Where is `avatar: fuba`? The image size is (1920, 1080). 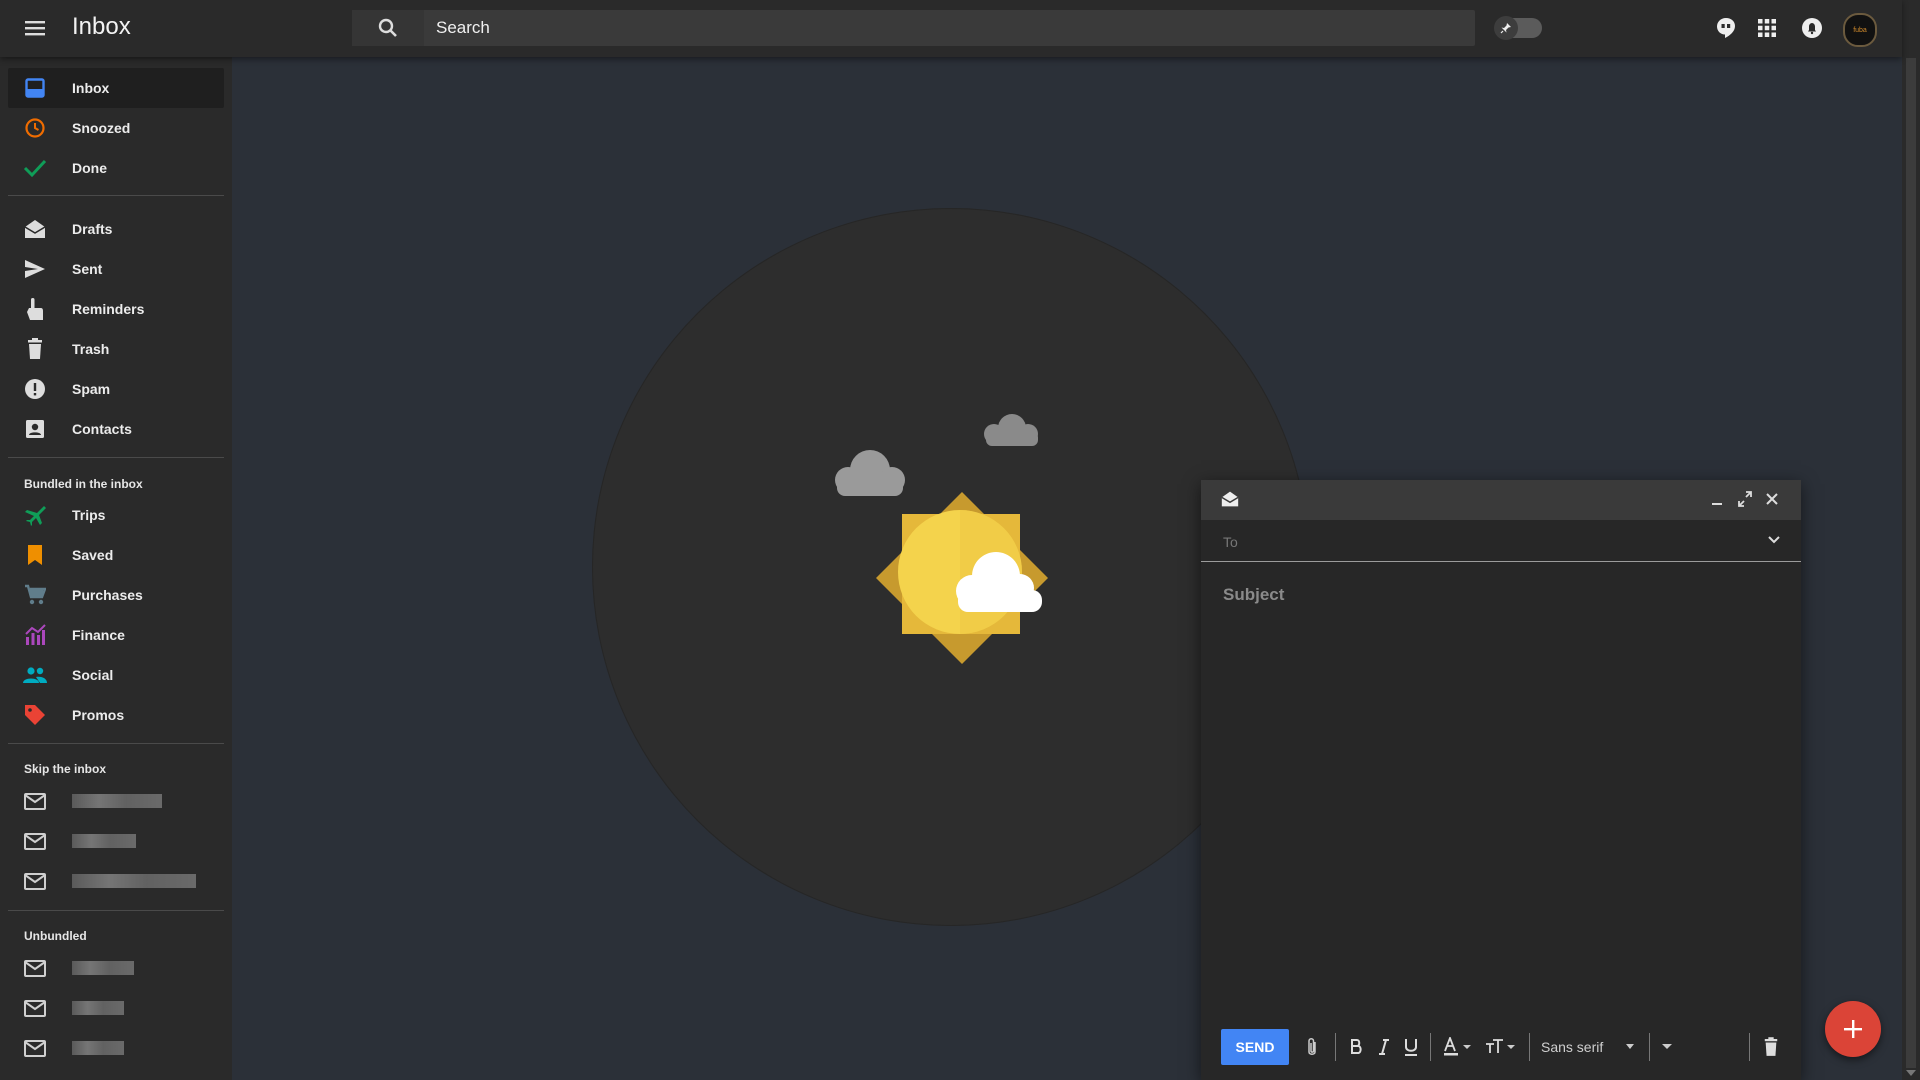 avatar: fuba is located at coordinates (1860, 30).